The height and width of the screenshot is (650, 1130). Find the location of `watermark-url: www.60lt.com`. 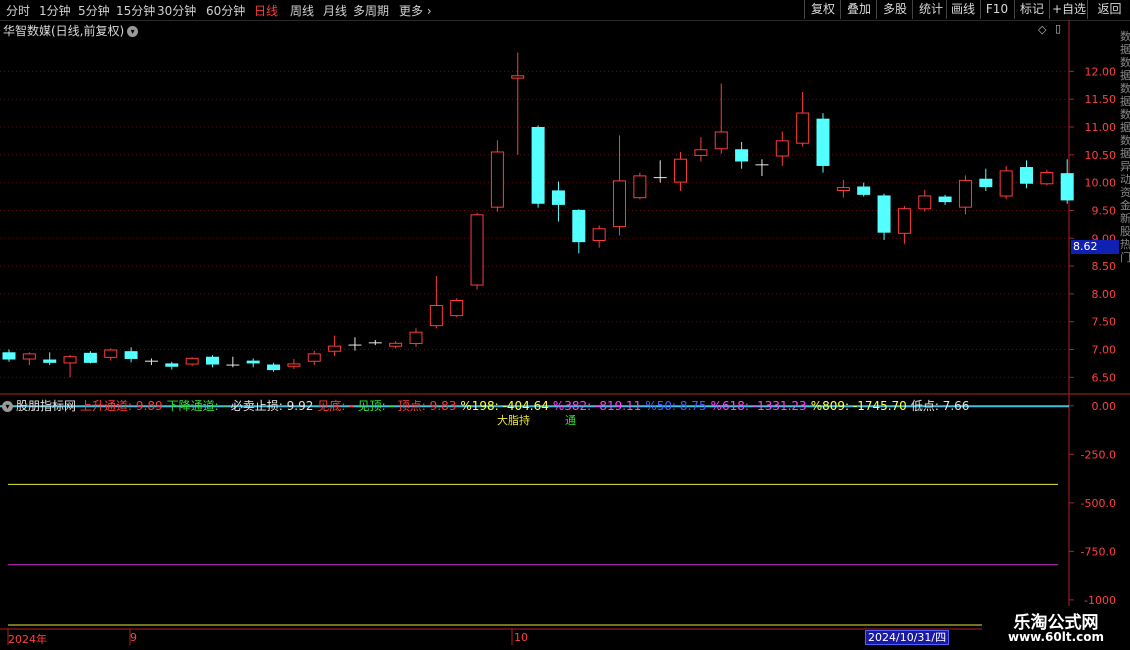

watermark-url: www.60lt.com is located at coordinates (1056, 637).